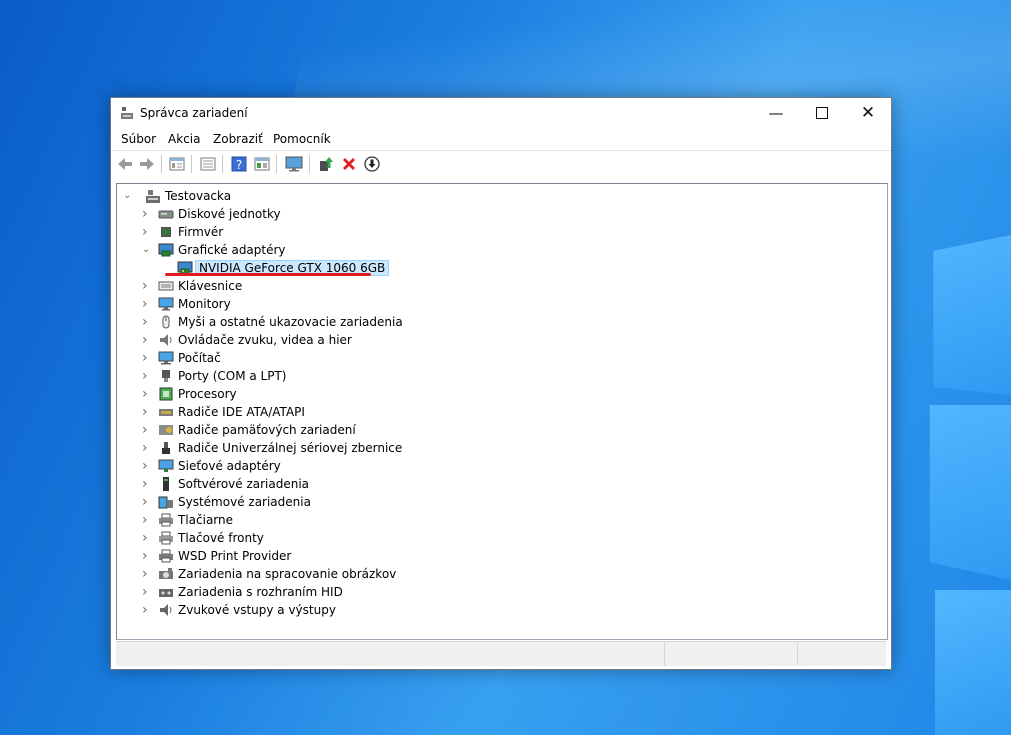 Image resolution: width=1011 pixels, height=735 pixels. What do you see at coordinates (204, 304) in the screenshot?
I see `tree-item-label: Monitory` at bounding box center [204, 304].